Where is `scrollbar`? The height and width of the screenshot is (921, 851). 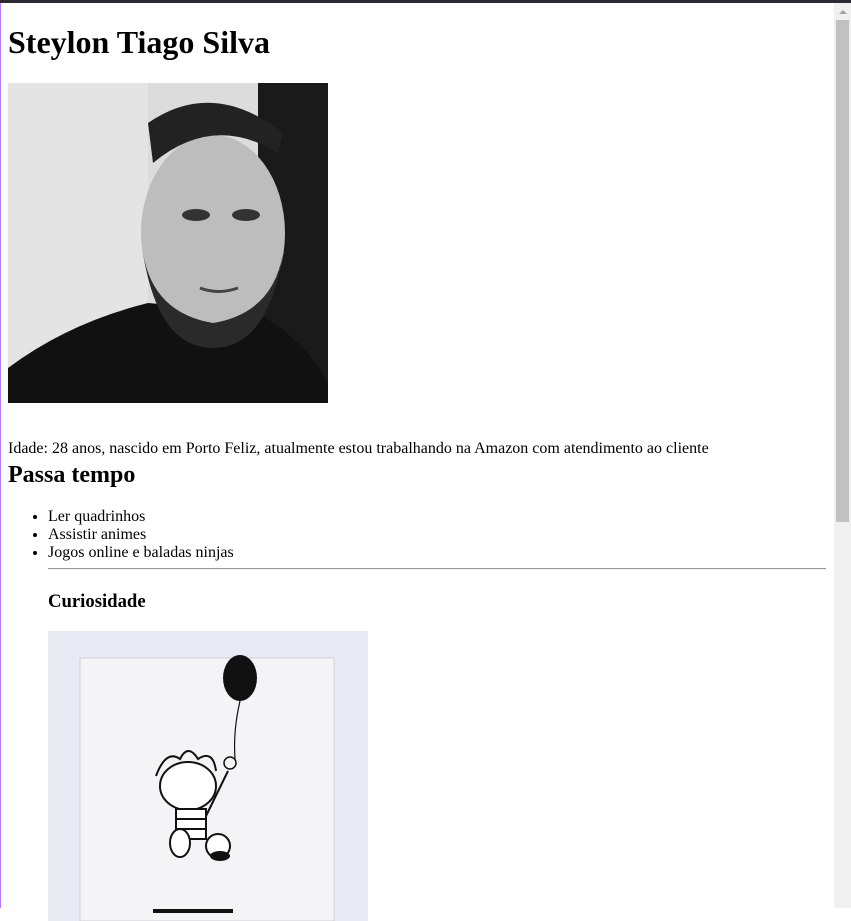 scrollbar is located at coordinates (842, 455).